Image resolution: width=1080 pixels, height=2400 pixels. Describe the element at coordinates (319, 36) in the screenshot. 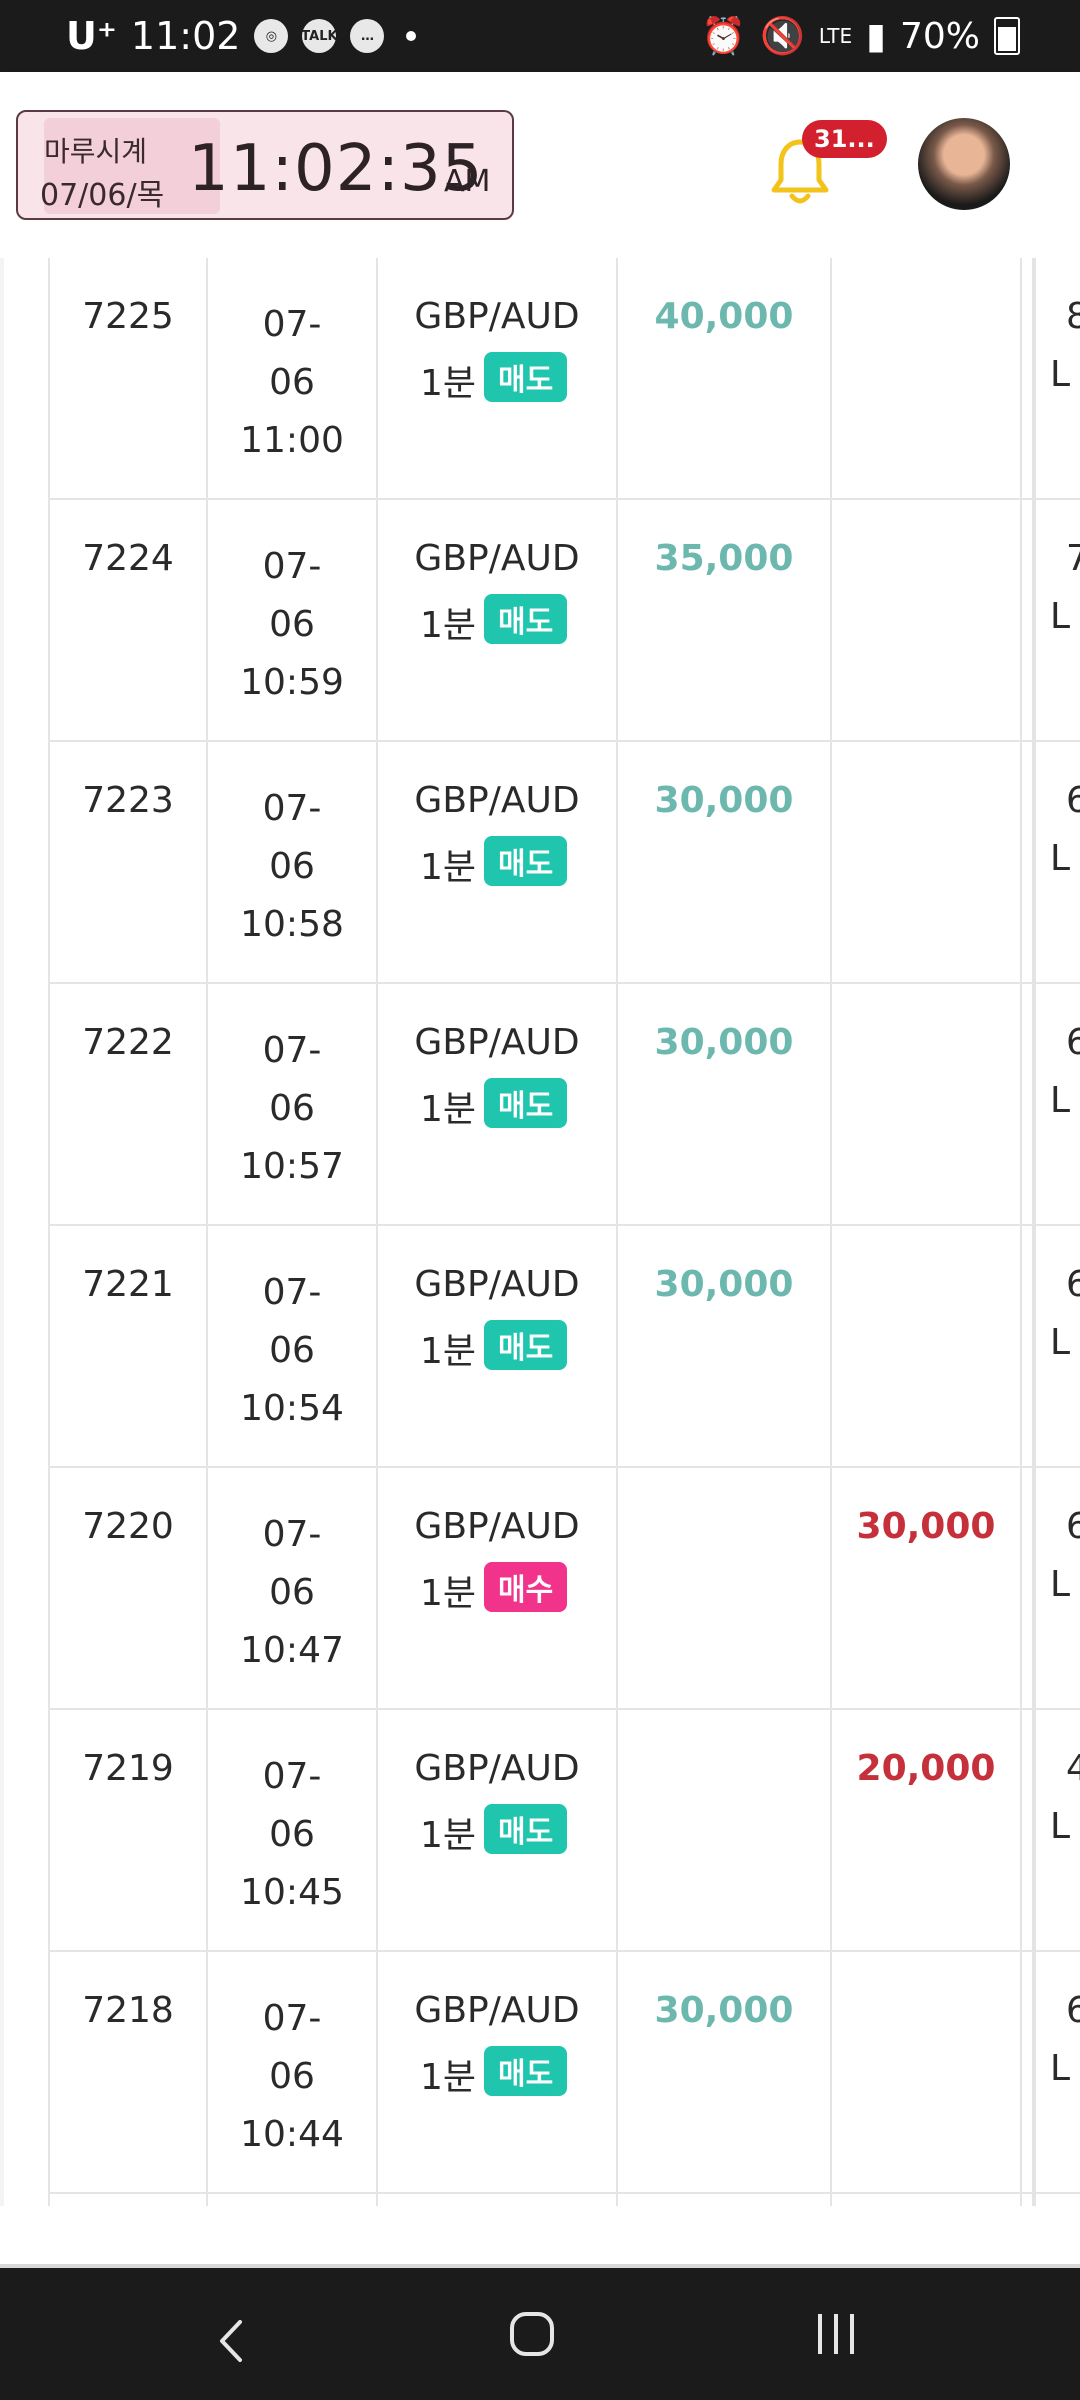

I see `kakaotalk-icon: TALK` at that location.